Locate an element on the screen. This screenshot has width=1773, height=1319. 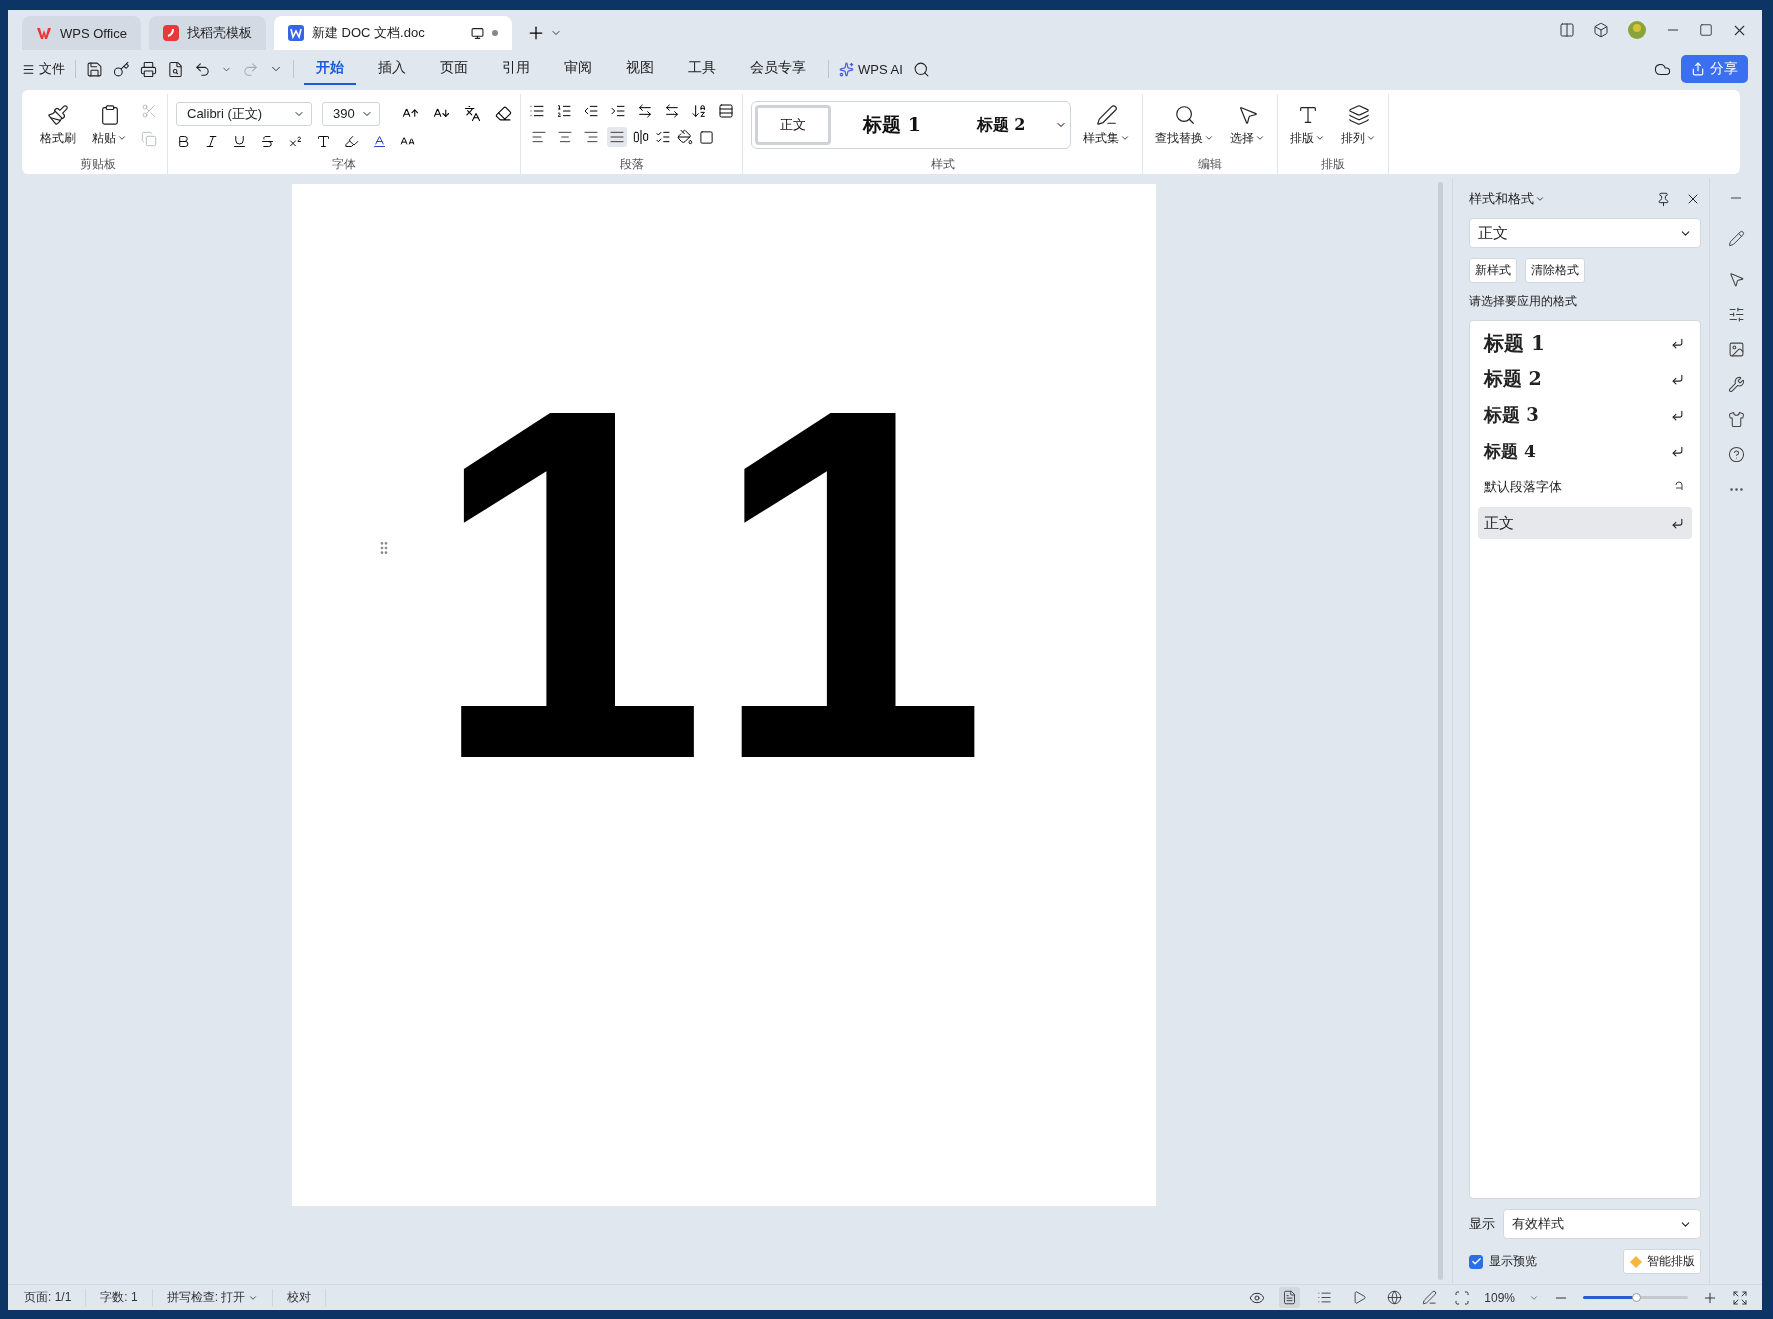
layout-icon is located at coordinates (1567, 30).